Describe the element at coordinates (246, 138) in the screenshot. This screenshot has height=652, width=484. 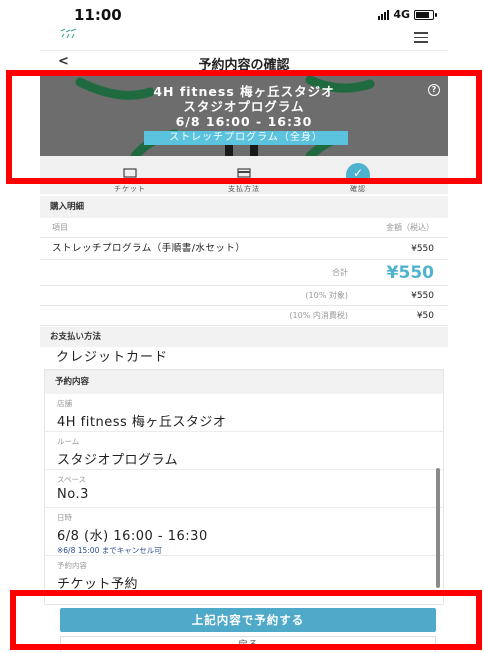
I see `program-badge: ストレッチプログラム（全身）` at that location.